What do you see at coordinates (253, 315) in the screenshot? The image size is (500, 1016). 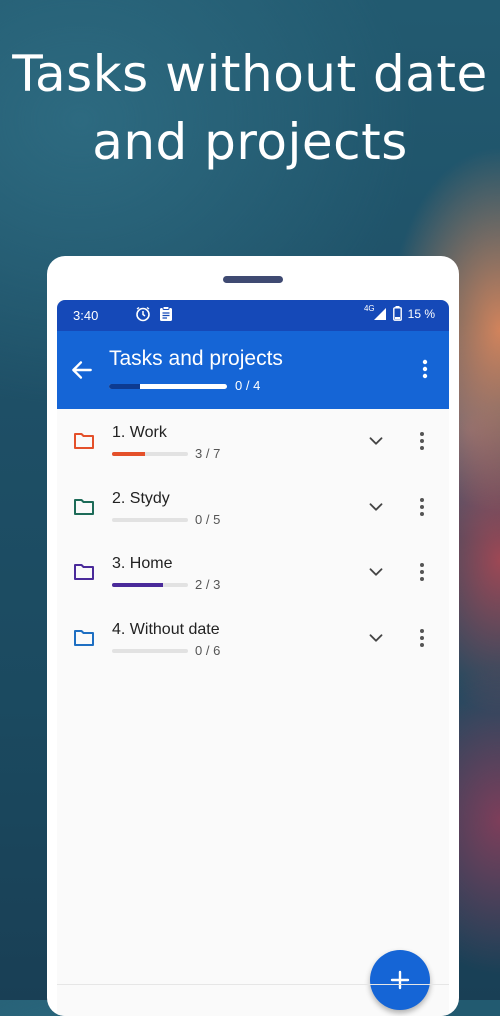 I see `status-bar: 3:40 4G 15 %` at bounding box center [253, 315].